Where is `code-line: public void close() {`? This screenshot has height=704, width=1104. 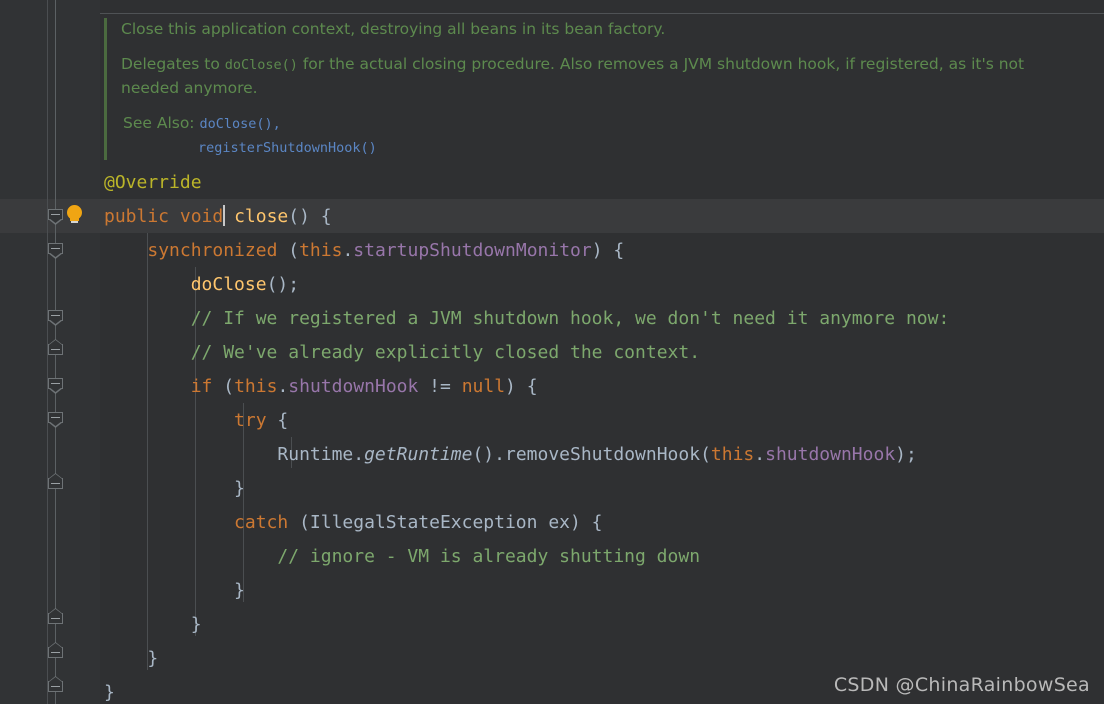 code-line: public void close() { is located at coordinates (526, 217).